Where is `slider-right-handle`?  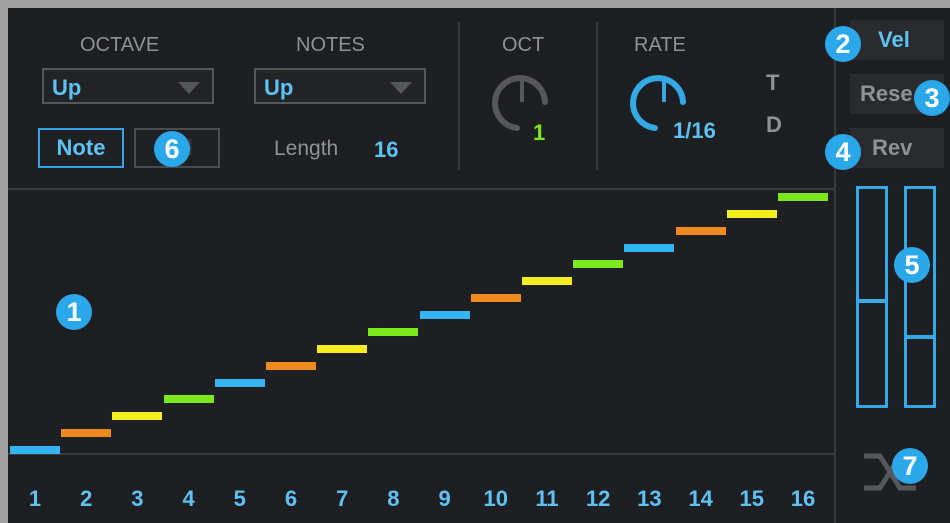 slider-right-handle is located at coordinates (920, 337).